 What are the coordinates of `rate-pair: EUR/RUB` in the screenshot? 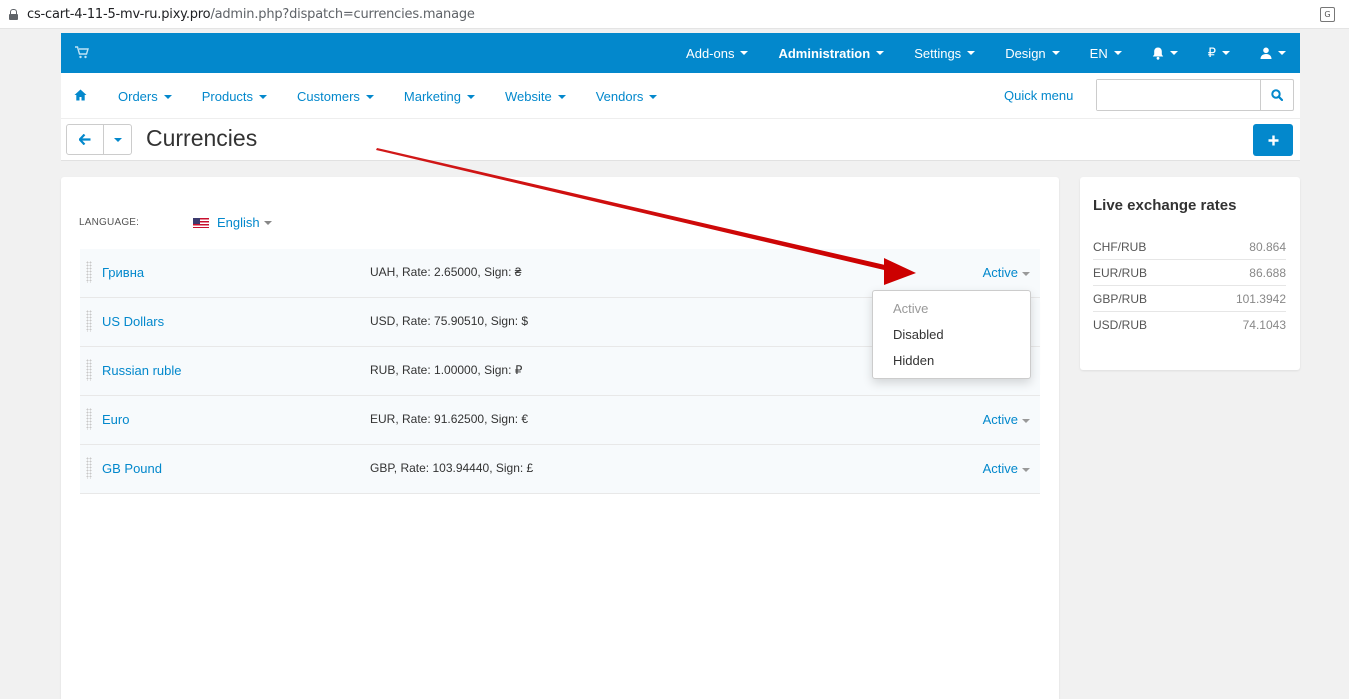 It's located at (1120, 272).